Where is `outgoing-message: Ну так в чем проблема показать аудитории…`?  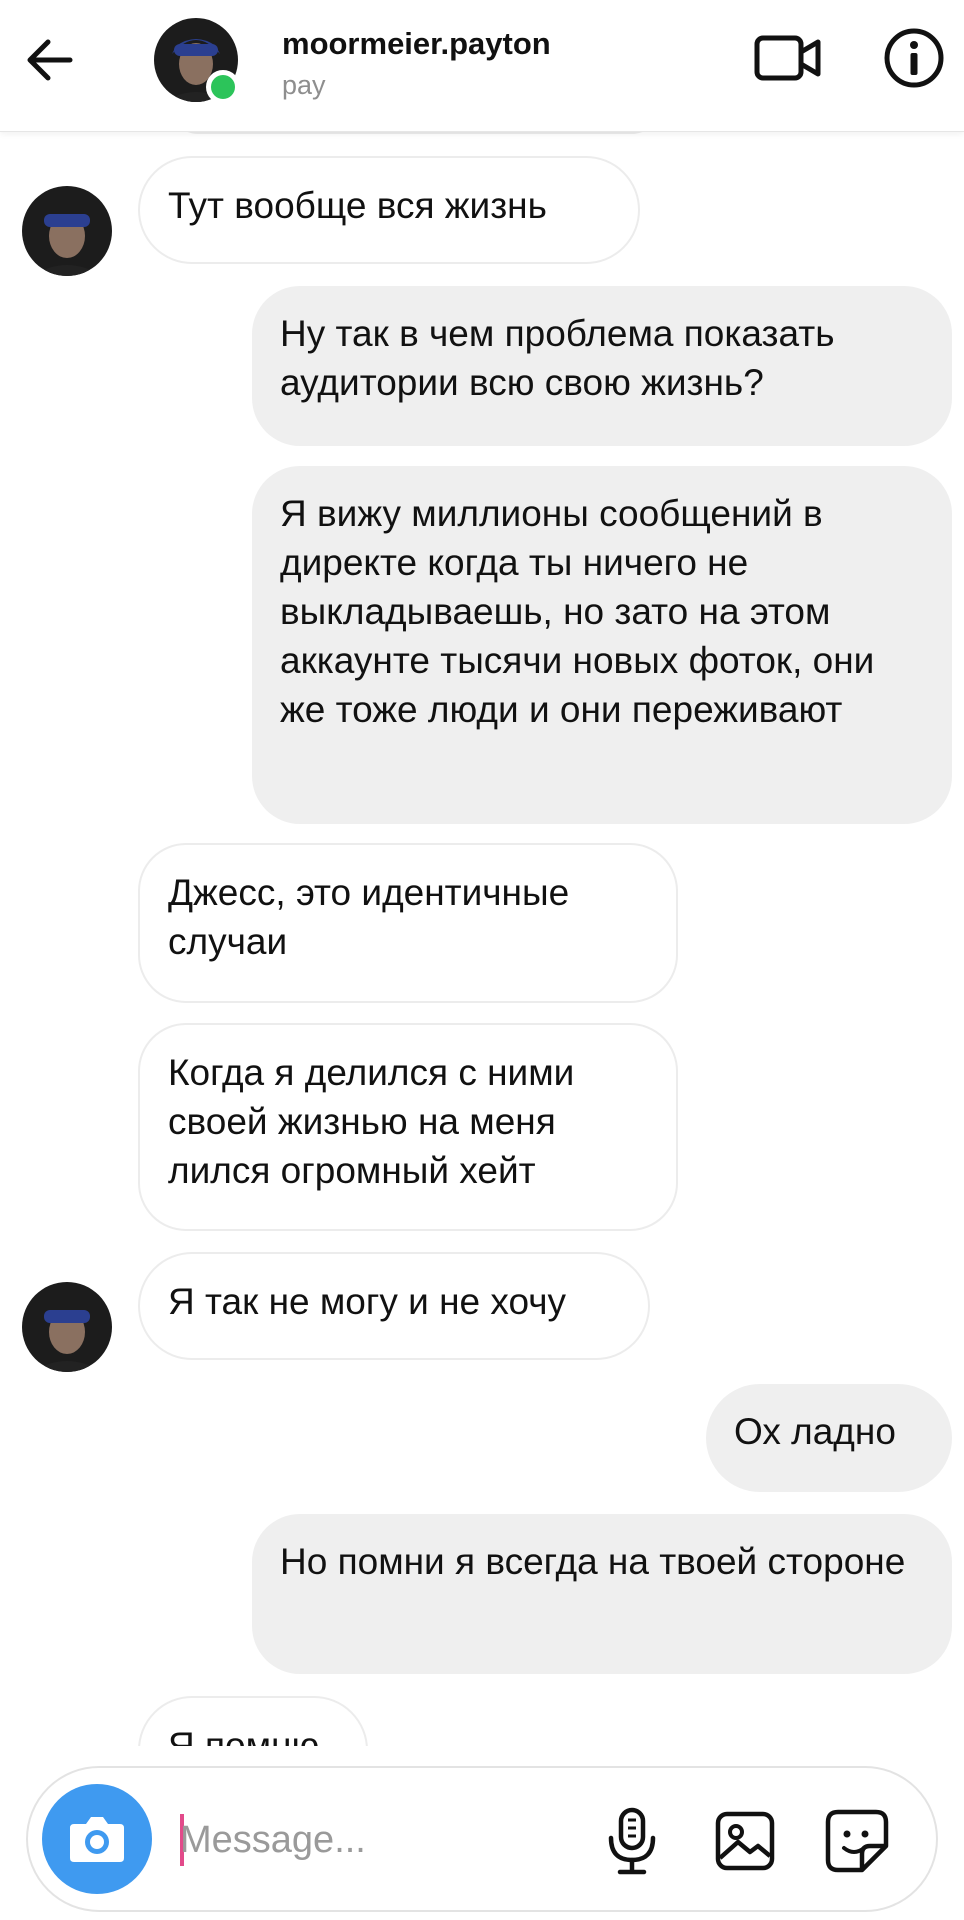 outgoing-message: Ну так в чем проблема показать аудитории… is located at coordinates (602, 366).